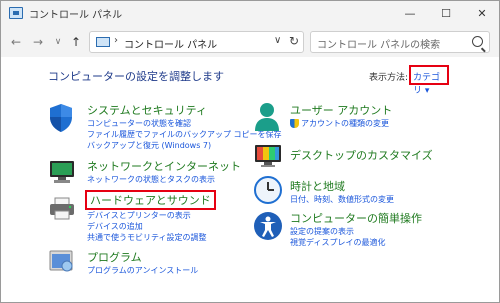  I want to click on close-button: ✕, so click(482, 14).